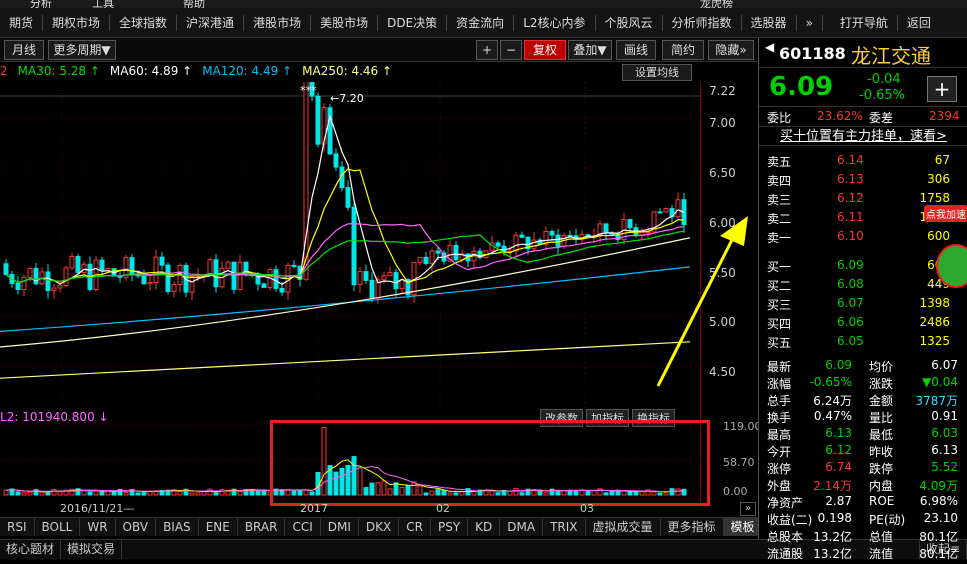  I want to click on overlay-button: 叠加▼, so click(590, 50).